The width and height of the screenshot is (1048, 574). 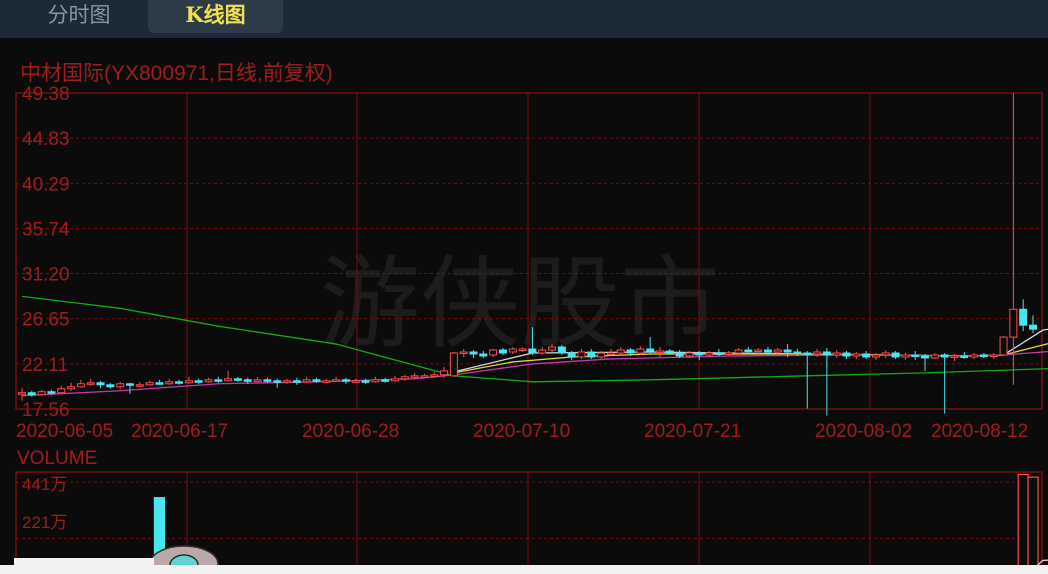 What do you see at coordinates (116, 555) in the screenshot?
I see `mascot-icon` at bounding box center [116, 555].